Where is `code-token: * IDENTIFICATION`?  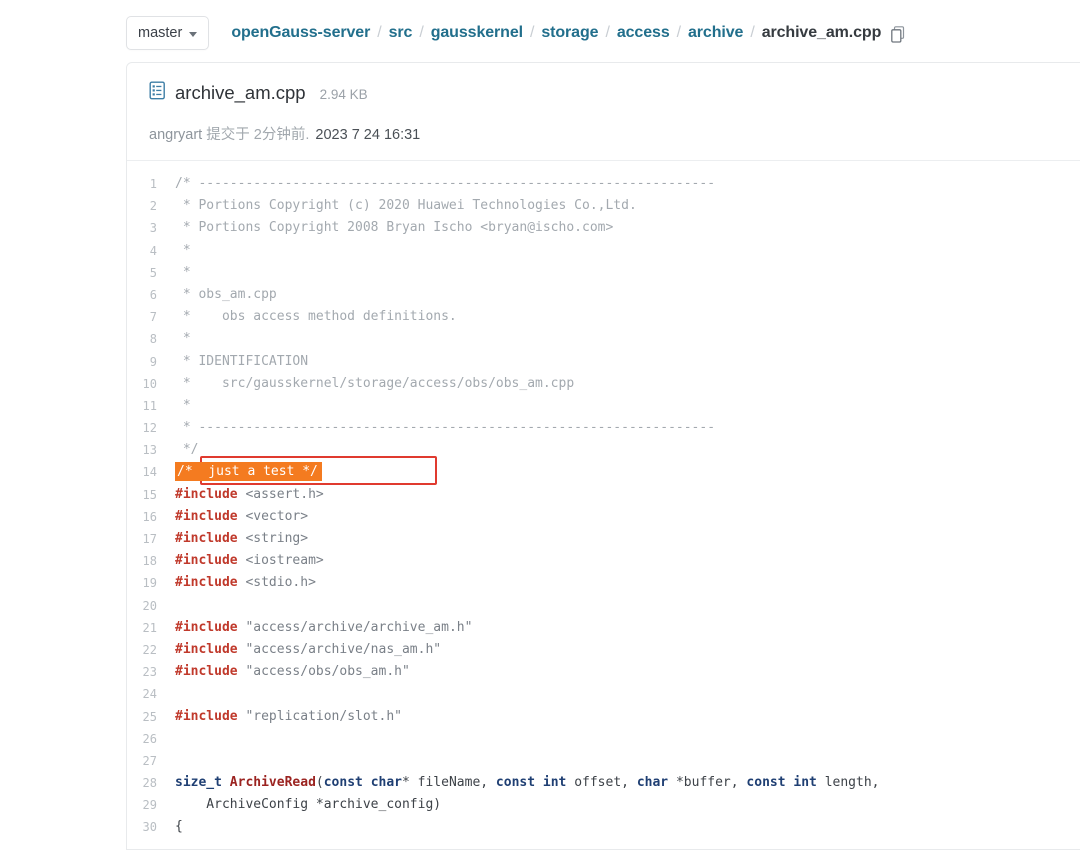 code-token: * IDENTIFICATION is located at coordinates (242, 361).